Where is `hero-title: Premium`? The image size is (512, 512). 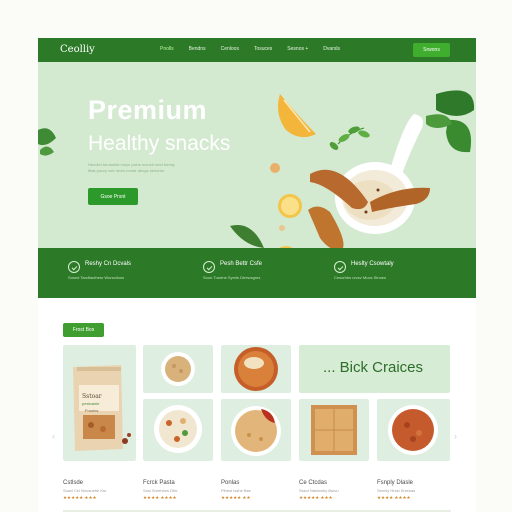
hero-title: Premium is located at coordinates (148, 110).